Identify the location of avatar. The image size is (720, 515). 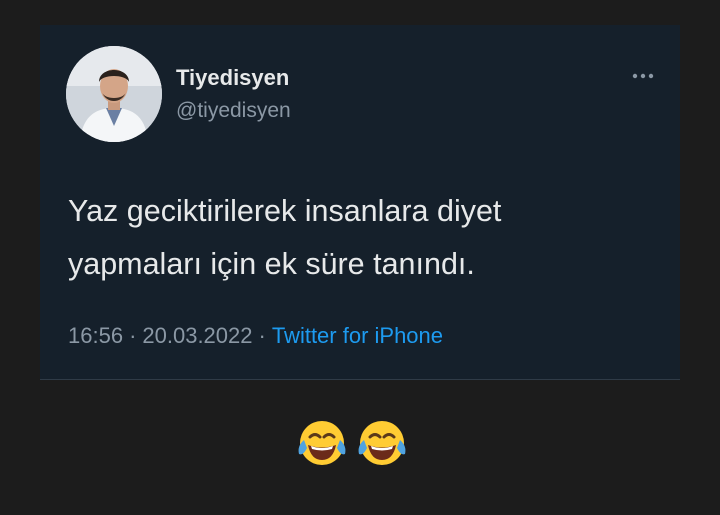
(114, 94).